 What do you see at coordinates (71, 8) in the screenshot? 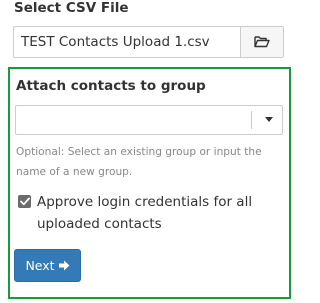
I see `select-csv-title: Select CSV File` at bounding box center [71, 8].